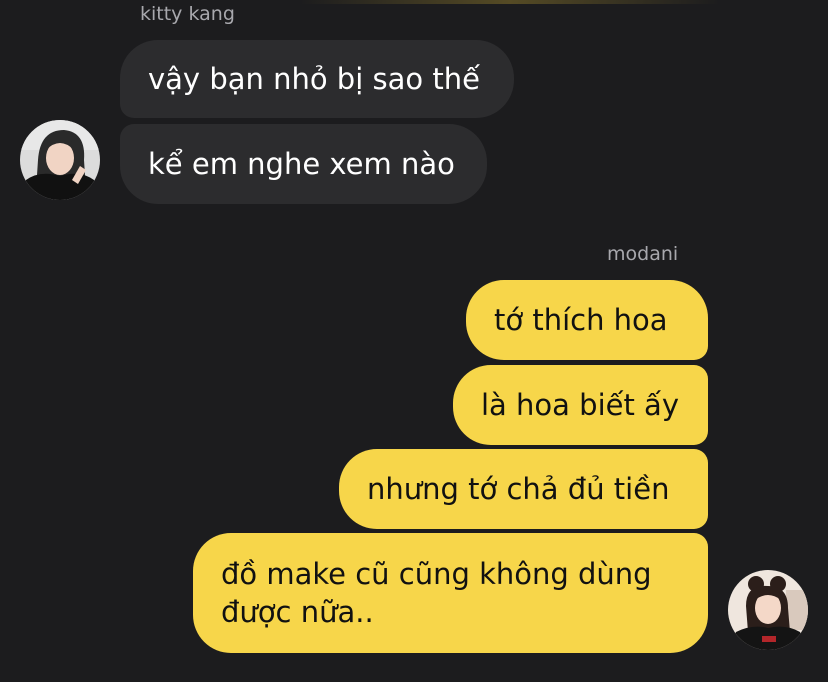 This screenshot has width=828, height=682. I want to click on incoming-message-bubble: vậy bạn nhỏ bị sao thế, so click(317, 79).